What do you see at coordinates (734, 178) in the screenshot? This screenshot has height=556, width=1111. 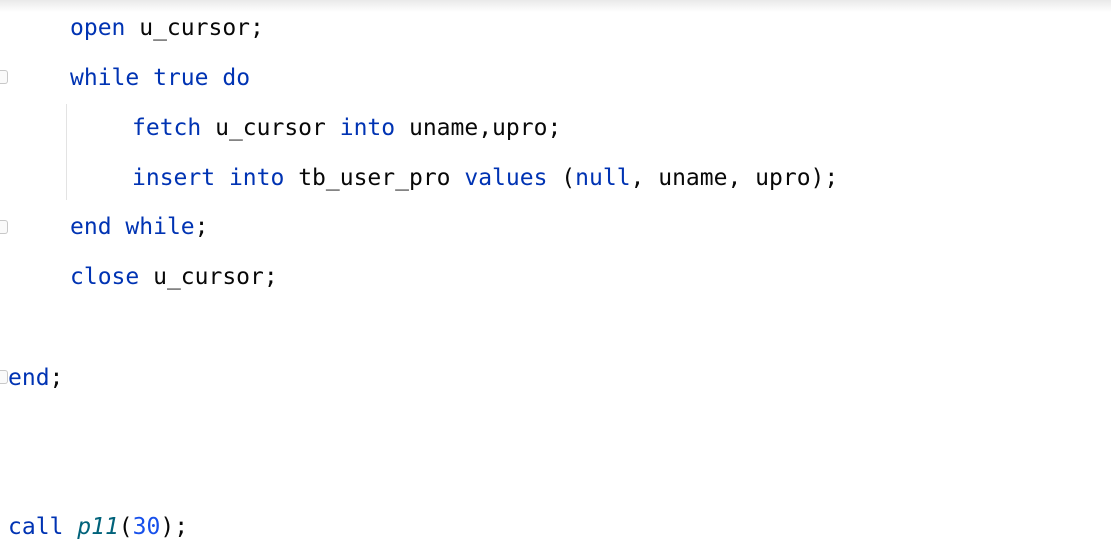 I see `code-token: , uname, upro);` at bounding box center [734, 178].